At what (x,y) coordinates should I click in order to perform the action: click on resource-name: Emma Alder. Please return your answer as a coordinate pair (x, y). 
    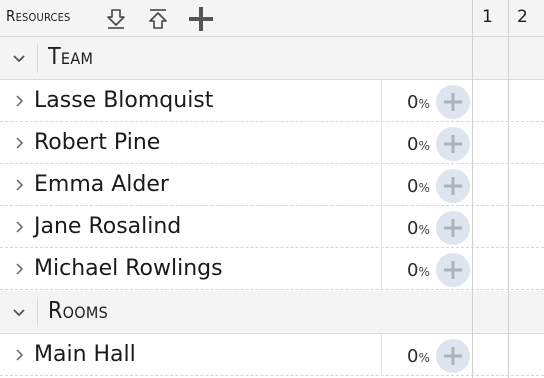
    Looking at the image, I should click on (101, 184).